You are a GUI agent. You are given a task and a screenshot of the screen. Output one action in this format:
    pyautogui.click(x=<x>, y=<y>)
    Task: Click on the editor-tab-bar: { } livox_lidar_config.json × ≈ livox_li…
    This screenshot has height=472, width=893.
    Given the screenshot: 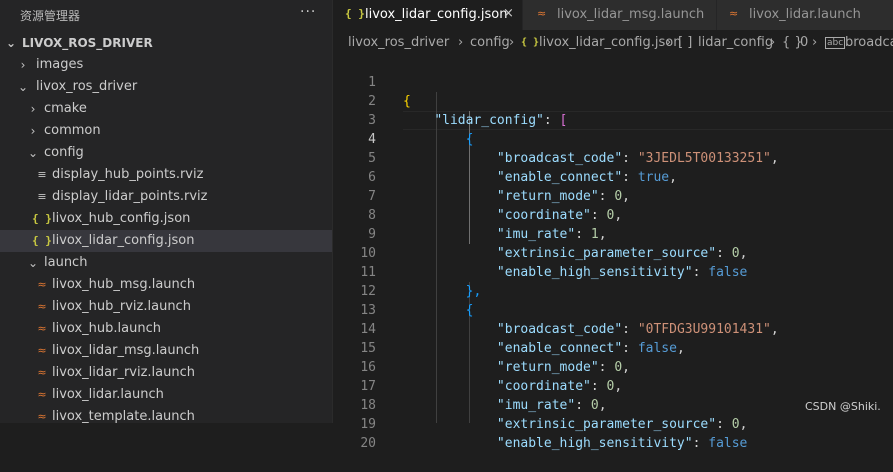 What is the action you would take?
    pyautogui.click(x=613, y=15)
    